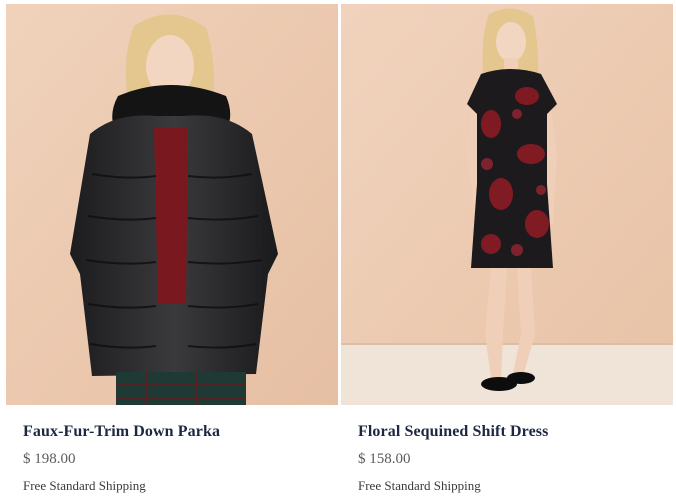 Image resolution: width=676 pixels, height=503 pixels. Describe the element at coordinates (384, 459) in the screenshot. I see `product-price: $ 158.00` at that location.